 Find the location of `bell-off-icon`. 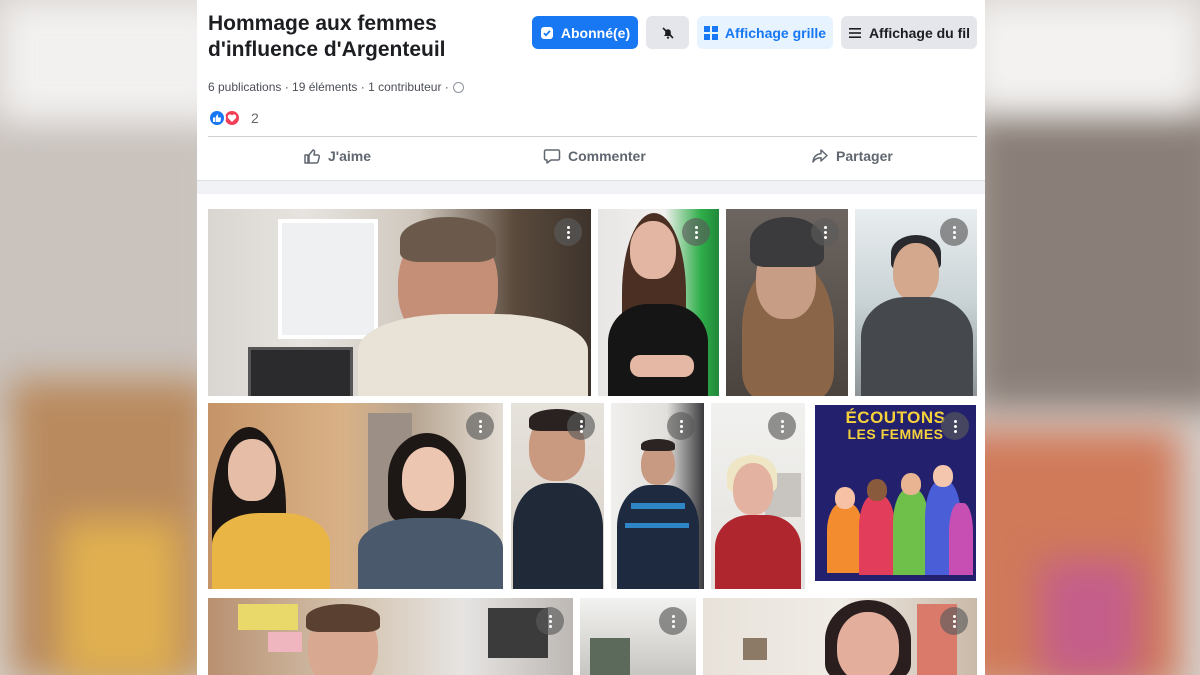

bell-off-icon is located at coordinates (668, 33).